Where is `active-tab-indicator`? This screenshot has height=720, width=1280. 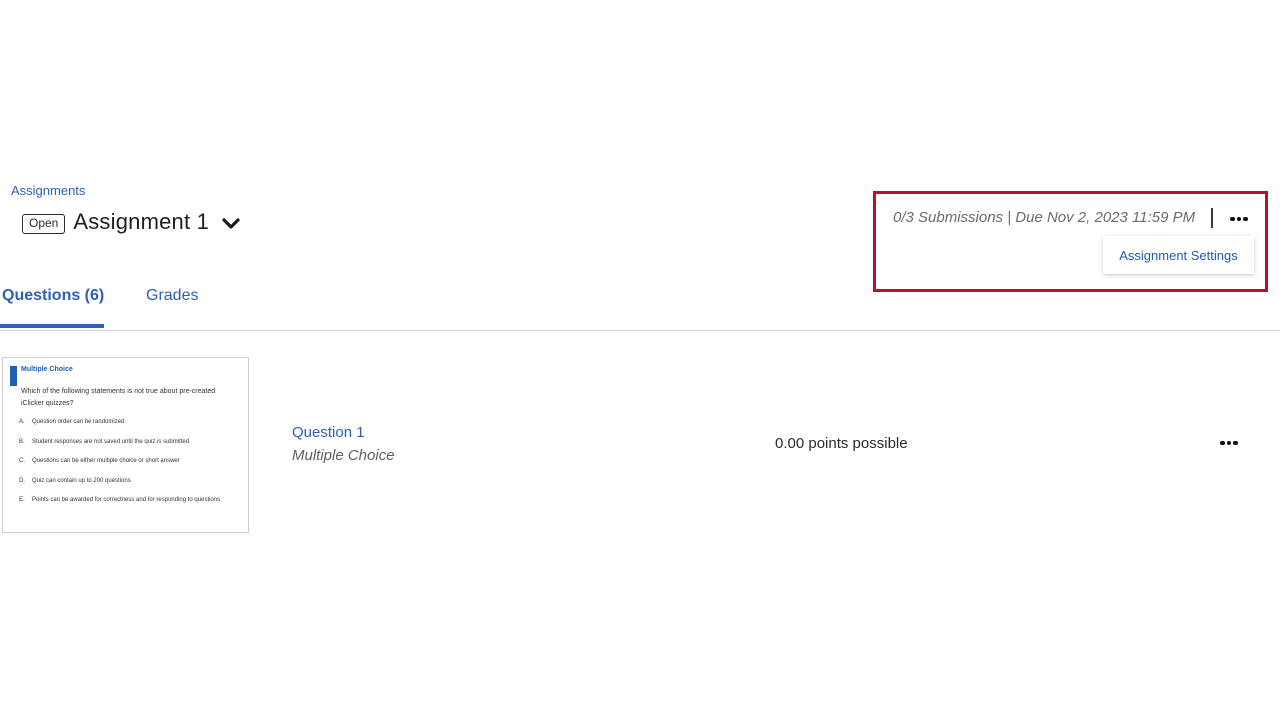 active-tab-indicator is located at coordinates (52, 326).